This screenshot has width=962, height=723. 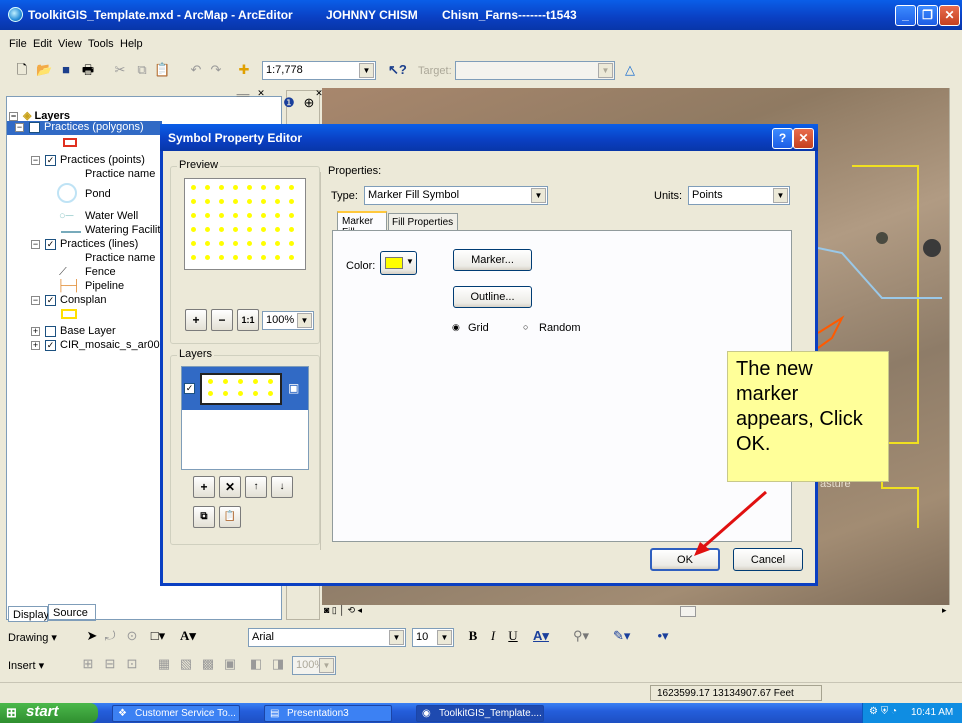 I want to click on previous-extent-icon: ◧, so click(x=256, y=664).